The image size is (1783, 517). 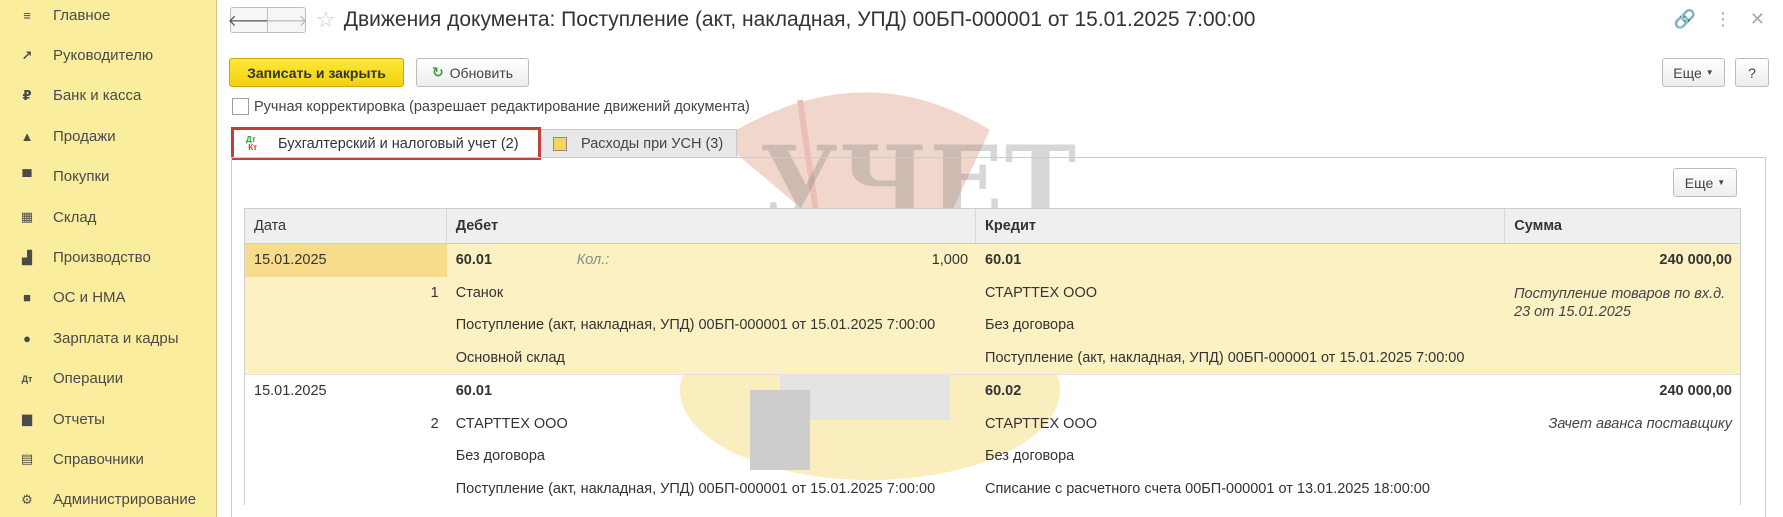 I want to click on row-index: 1, so click(x=434, y=292).